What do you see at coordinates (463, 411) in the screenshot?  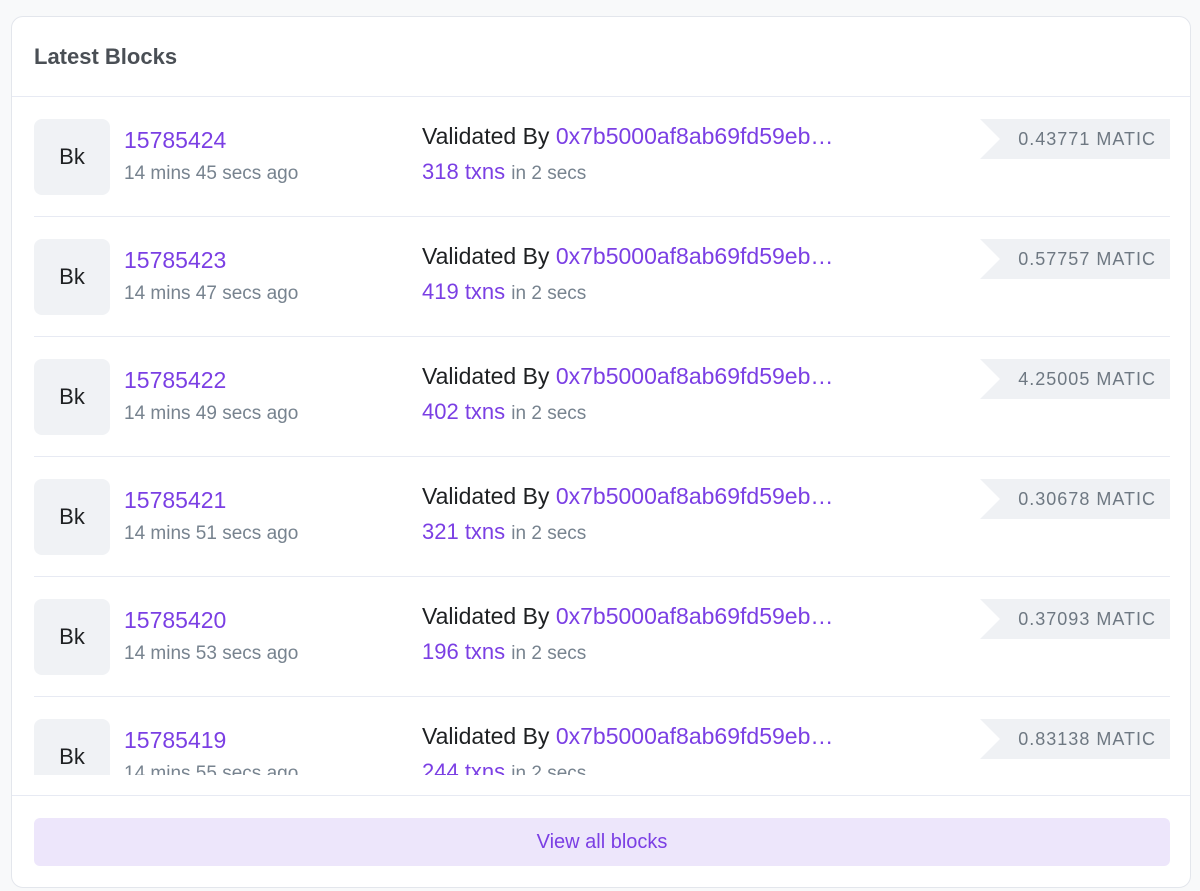 I see `txns-link: 402 txns` at bounding box center [463, 411].